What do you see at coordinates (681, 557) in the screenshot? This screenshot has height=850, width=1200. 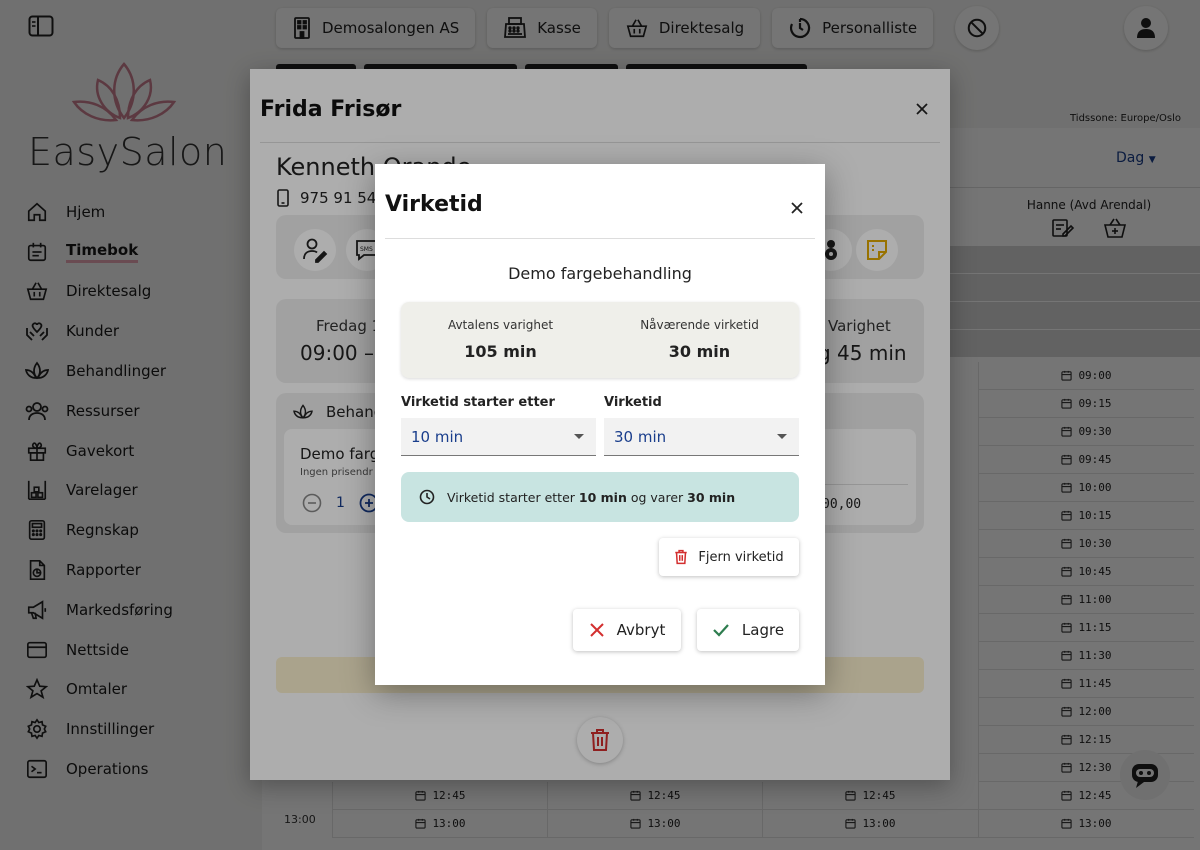 I see `trash-icon` at bounding box center [681, 557].